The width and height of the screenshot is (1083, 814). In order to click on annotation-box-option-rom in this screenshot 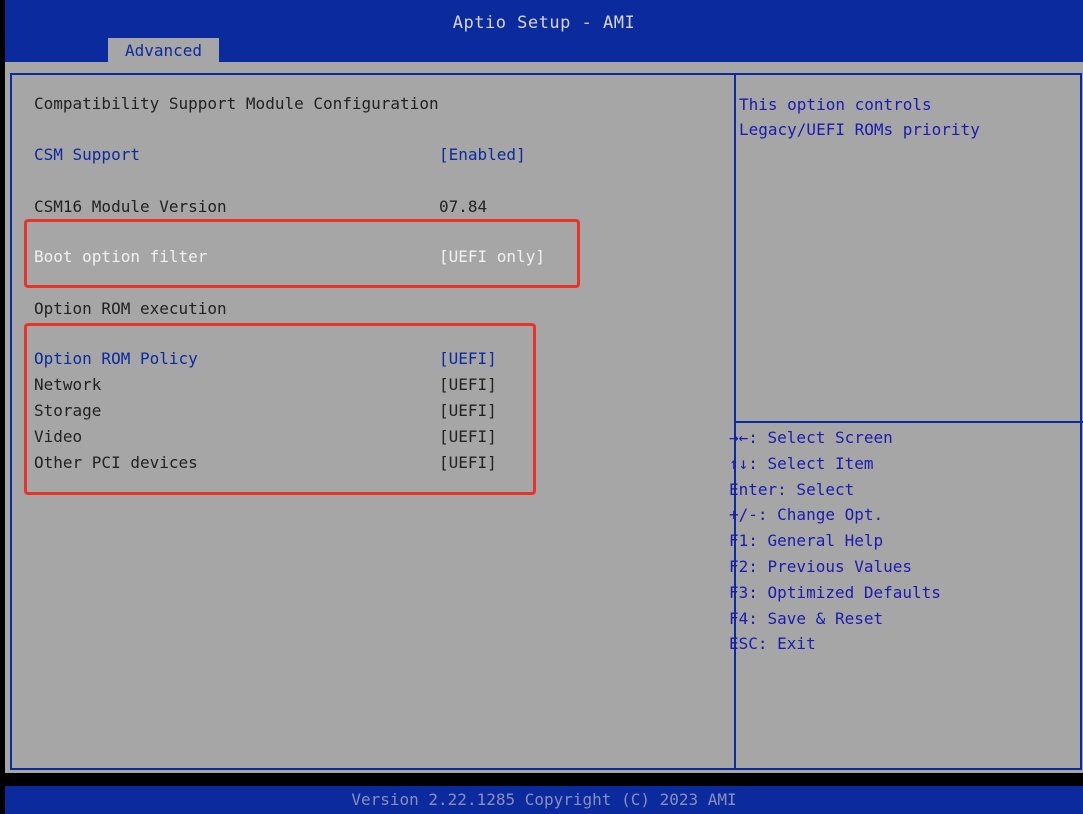, I will do `click(280, 409)`.